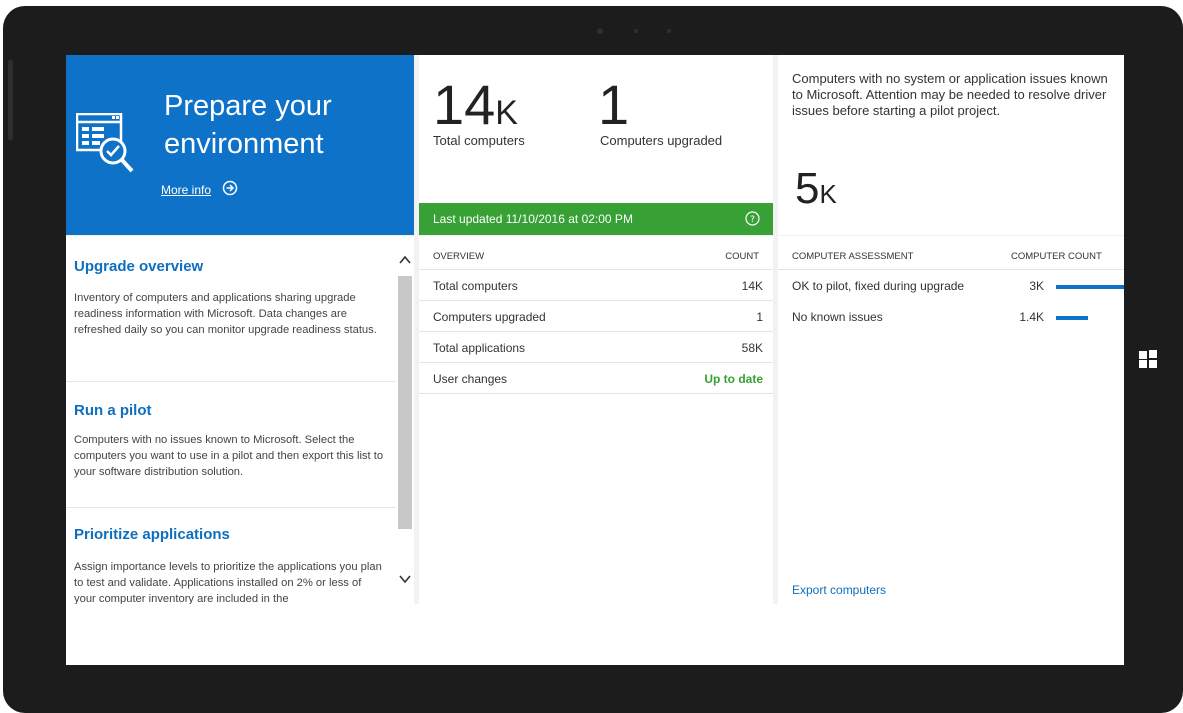 The image size is (1183, 713). What do you see at coordinates (105, 143) in the screenshot?
I see `computer-scan-icon` at bounding box center [105, 143].